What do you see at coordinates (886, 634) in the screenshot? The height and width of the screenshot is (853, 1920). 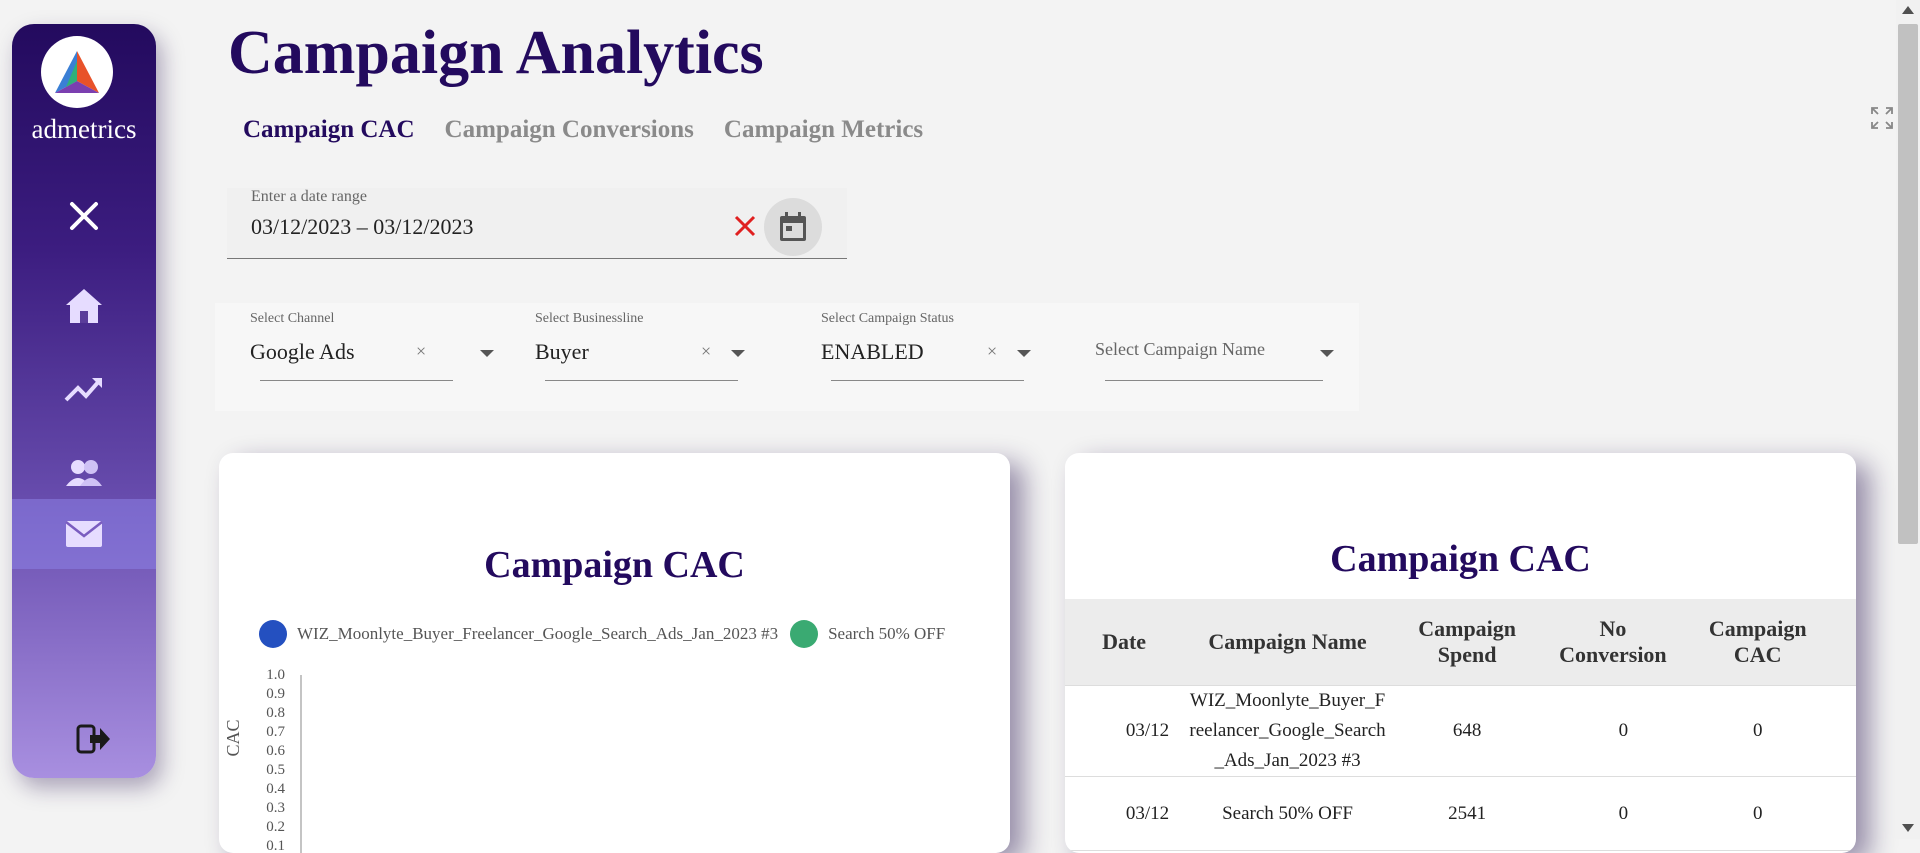 I see `legend-label-series-2: Search 50% OFF` at bounding box center [886, 634].